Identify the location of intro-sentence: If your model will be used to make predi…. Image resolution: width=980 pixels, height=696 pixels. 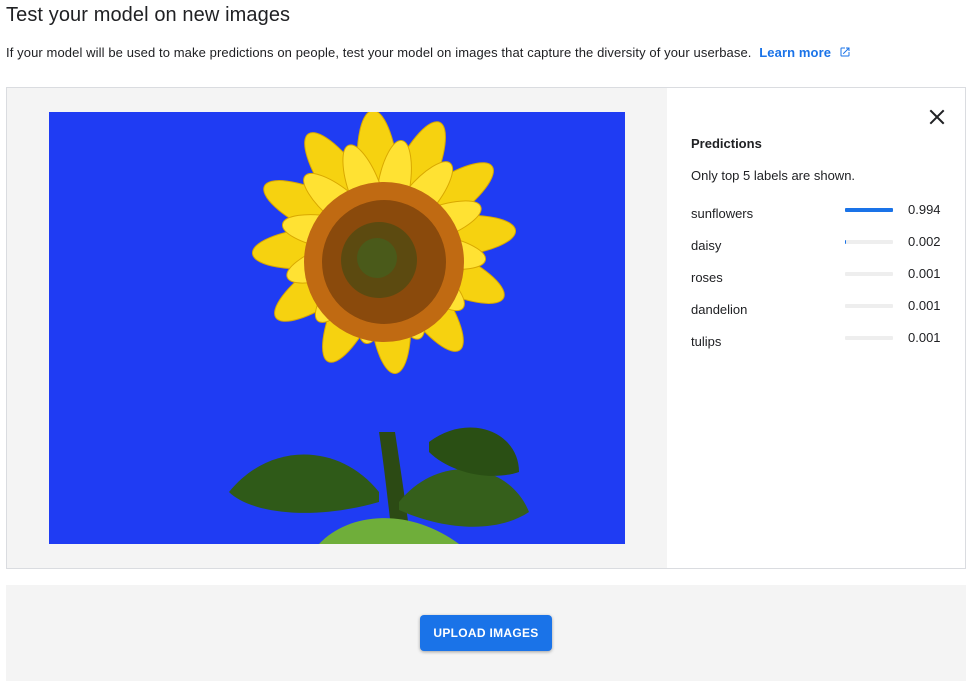
(379, 52).